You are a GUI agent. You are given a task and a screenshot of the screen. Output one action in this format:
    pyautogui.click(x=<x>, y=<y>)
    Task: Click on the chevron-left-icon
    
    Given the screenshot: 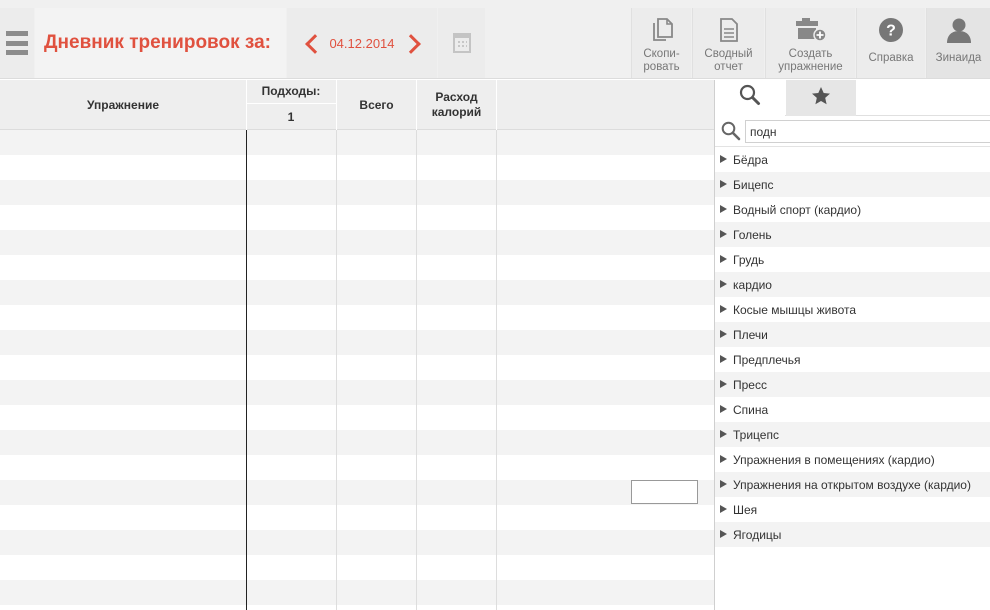 What is the action you would take?
    pyautogui.click(x=312, y=43)
    